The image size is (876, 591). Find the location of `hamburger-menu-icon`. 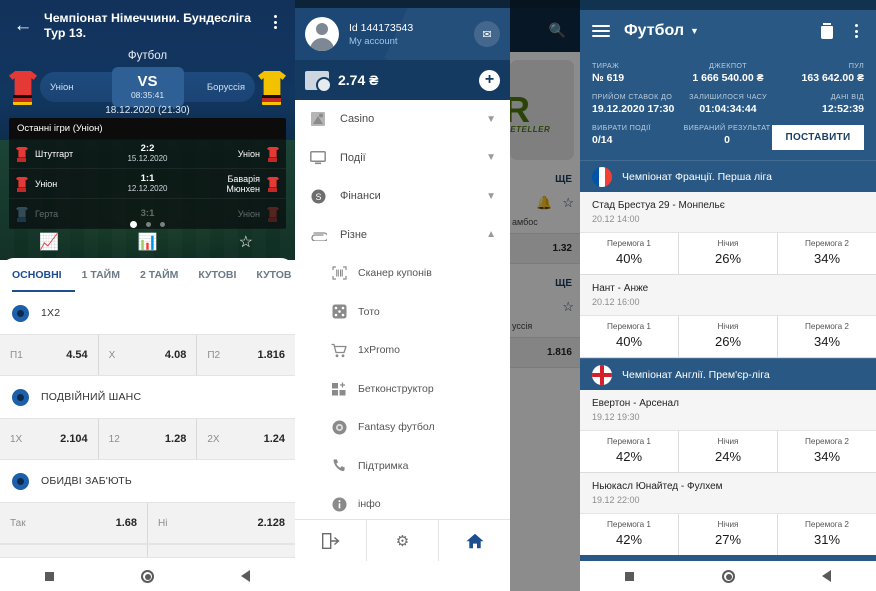

hamburger-menu-icon is located at coordinates (601, 31).